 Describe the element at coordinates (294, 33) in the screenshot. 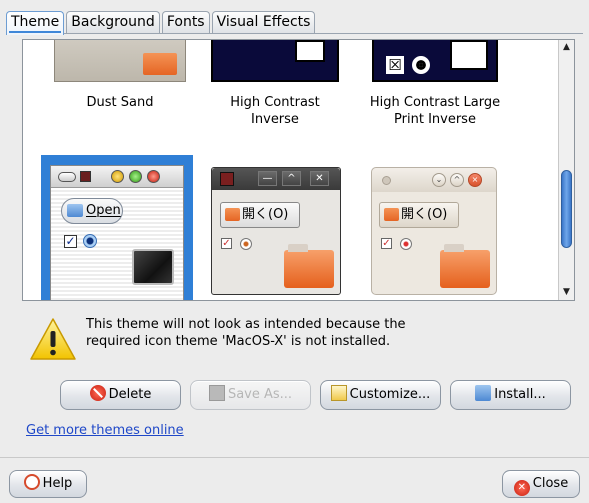

I see `tab-divider` at that location.